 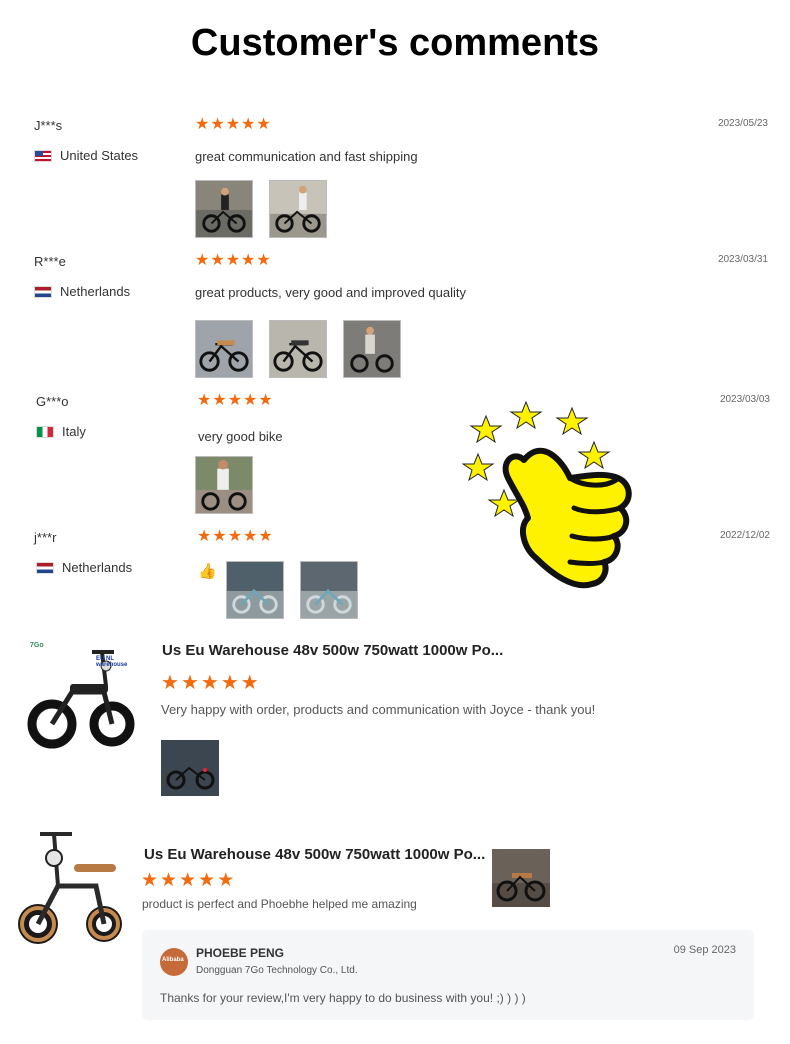 I want to click on reviewer-country: United States, so click(x=86, y=155).